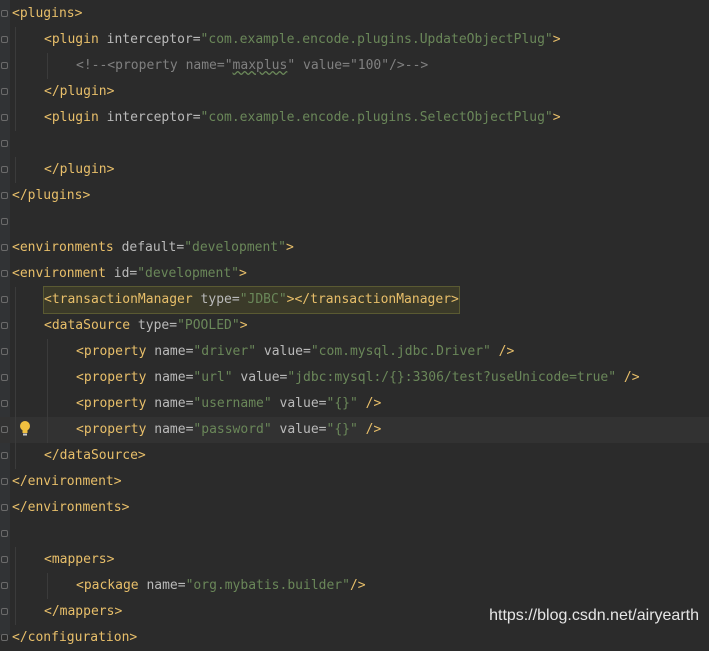  What do you see at coordinates (83, 612) in the screenshot?
I see `code-text: </mappers>` at bounding box center [83, 612].